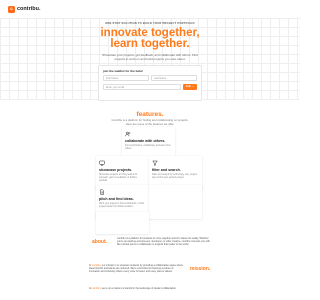 This screenshot has height=300, width=320. I want to click on email-field: Enter your email, so click(142, 87).